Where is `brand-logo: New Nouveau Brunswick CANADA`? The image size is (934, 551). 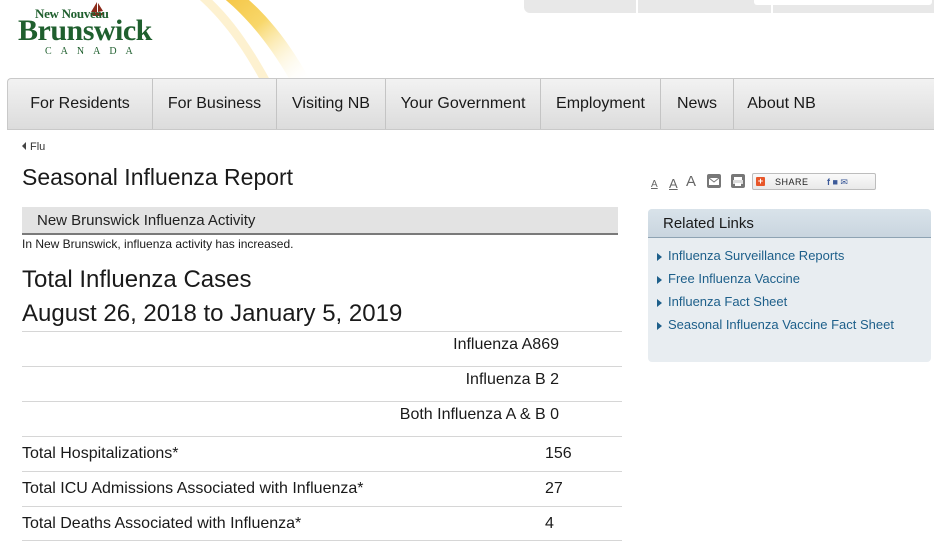
brand-logo: New Nouveau Brunswick CANADA is located at coordinates (93, 30).